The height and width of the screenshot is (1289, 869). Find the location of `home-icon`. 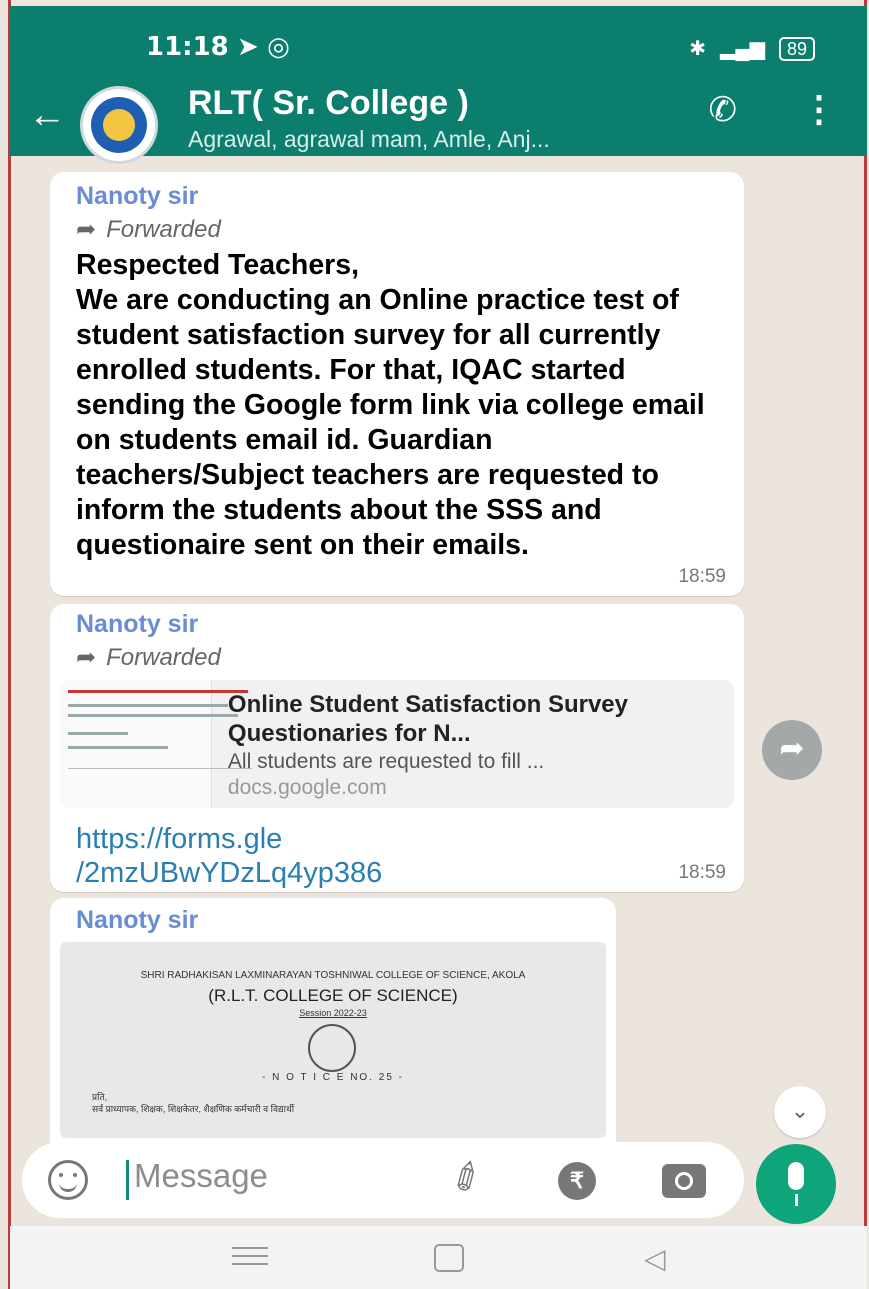

home-icon is located at coordinates (449, 1258).